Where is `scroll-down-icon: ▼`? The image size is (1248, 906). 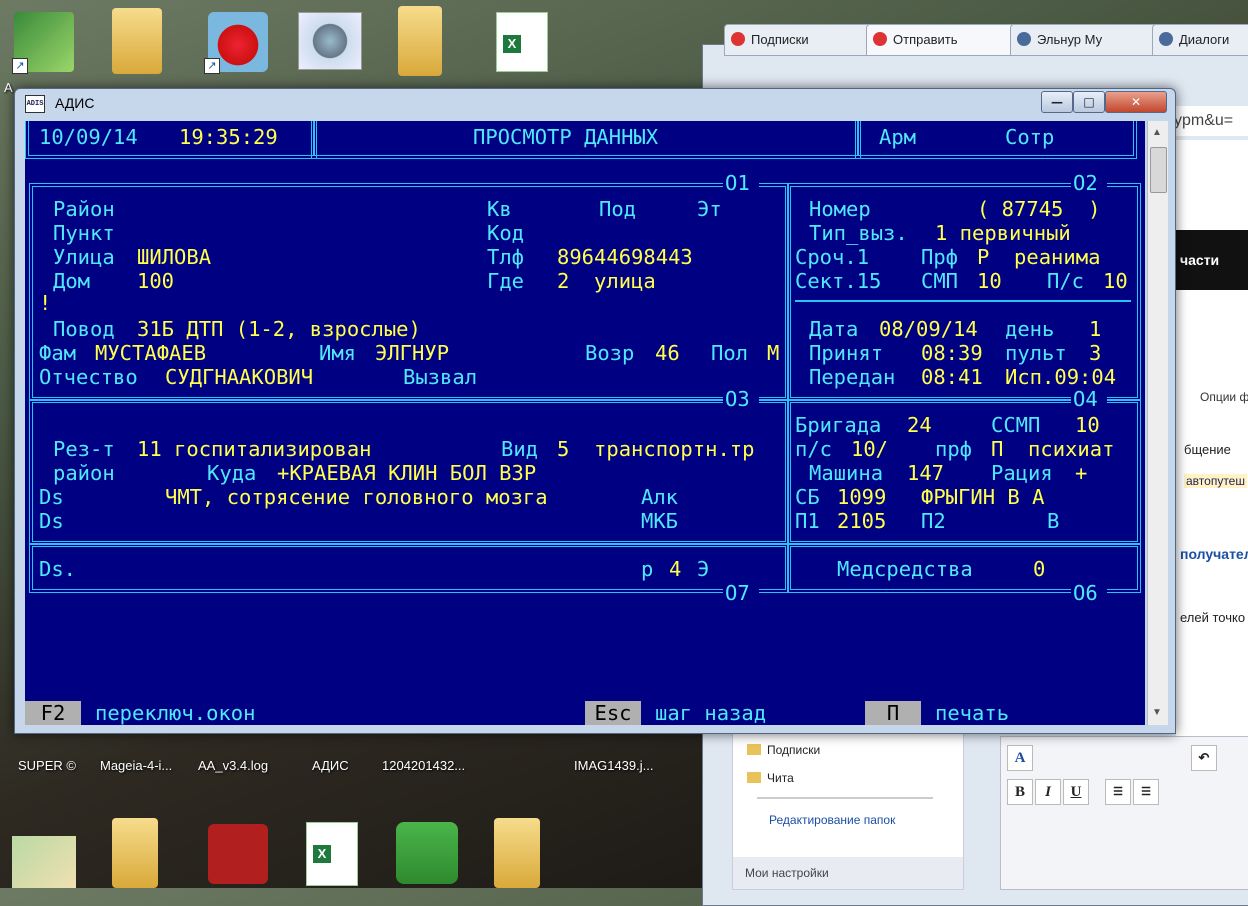
scroll-down-icon: ▼ is located at coordinates (1157, 712).